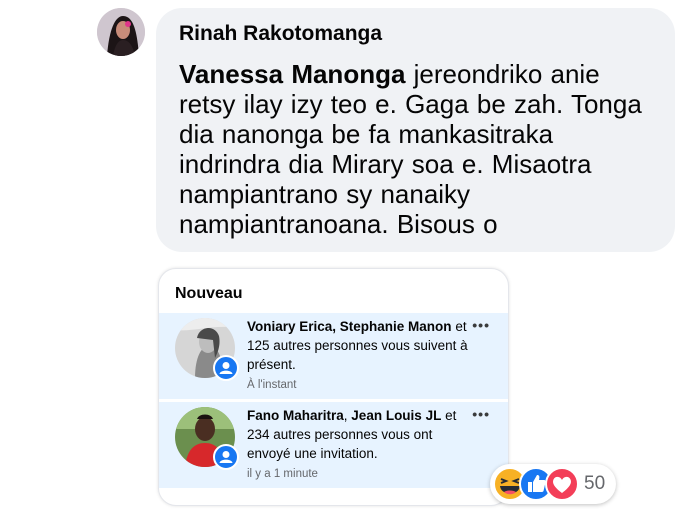 The width and height of the screenshot is (700, 509). I want to click on notification-name-1: Fano Maharitra, so click(295, 415).